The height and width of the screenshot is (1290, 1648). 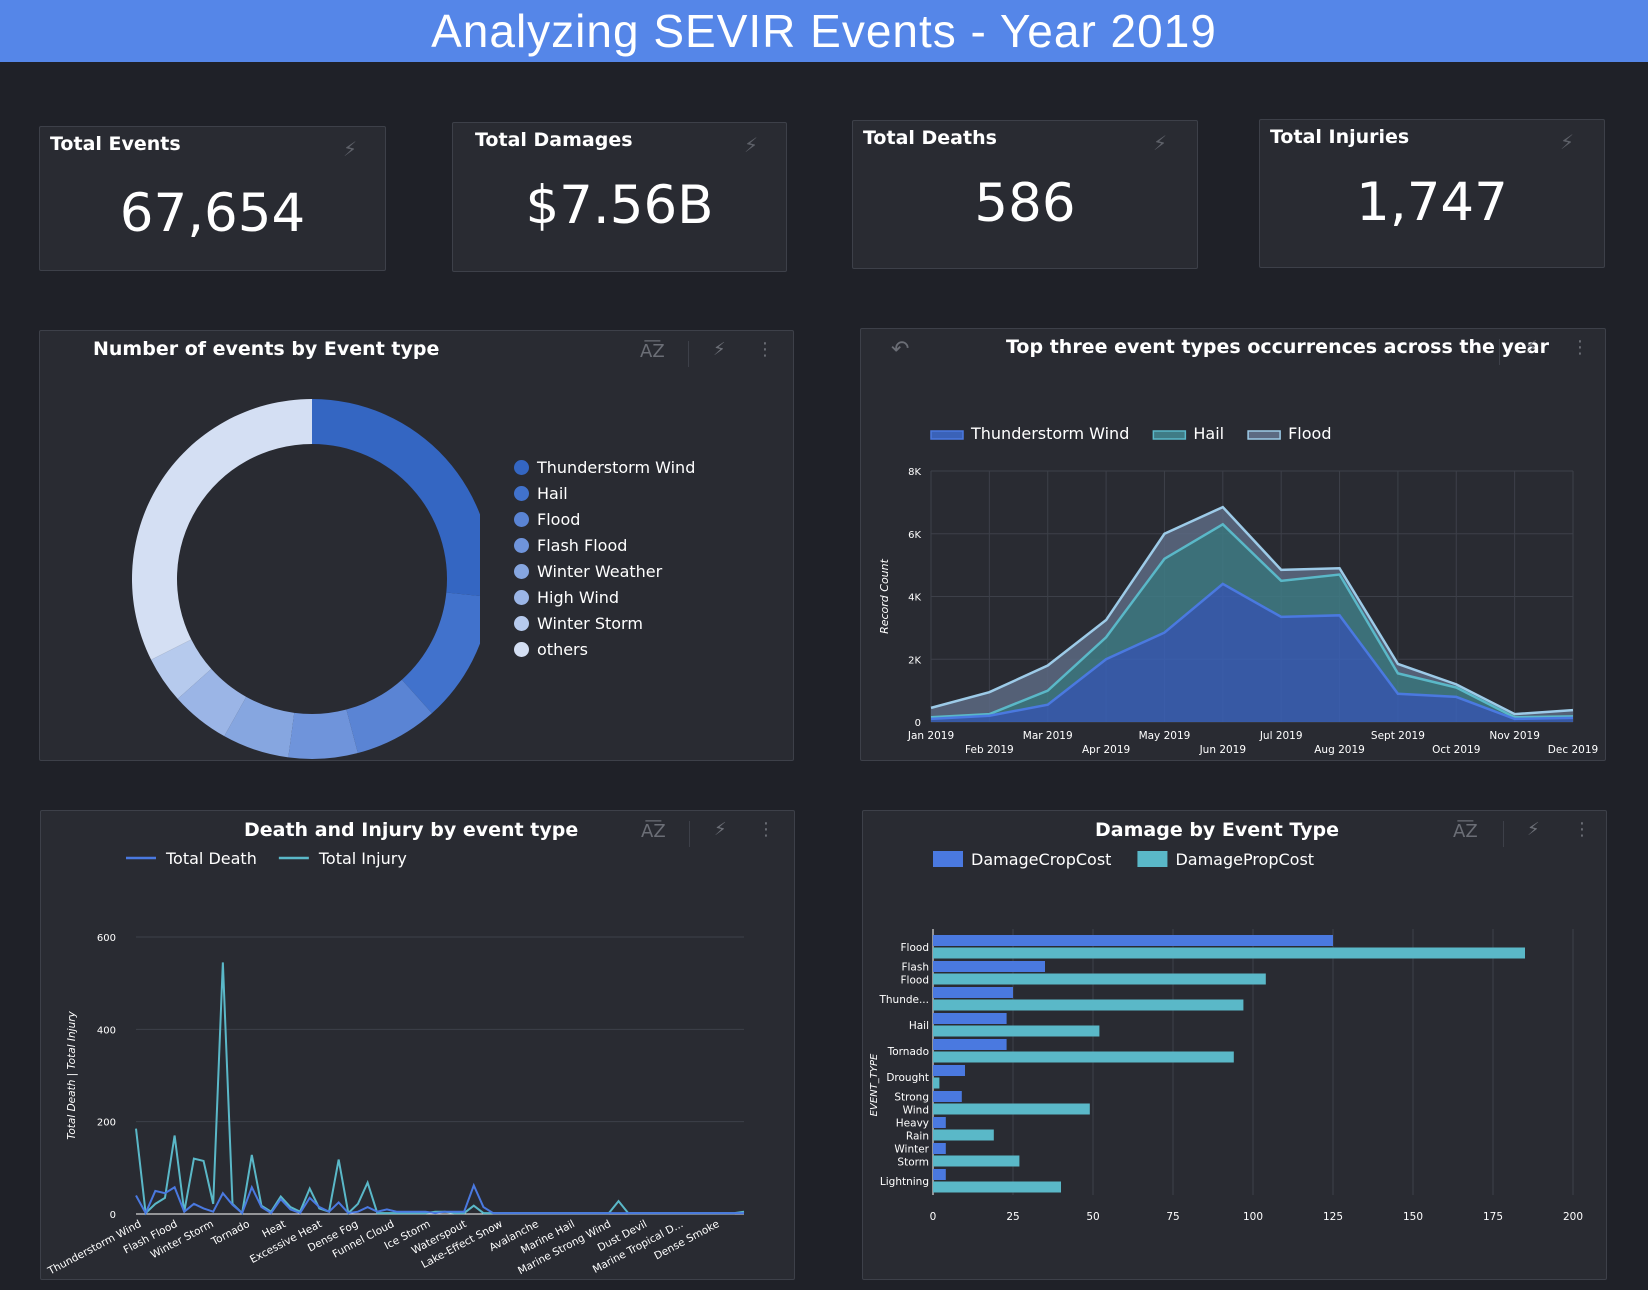 I want to click on legend-item: Flood, so click(x=547, y=519).